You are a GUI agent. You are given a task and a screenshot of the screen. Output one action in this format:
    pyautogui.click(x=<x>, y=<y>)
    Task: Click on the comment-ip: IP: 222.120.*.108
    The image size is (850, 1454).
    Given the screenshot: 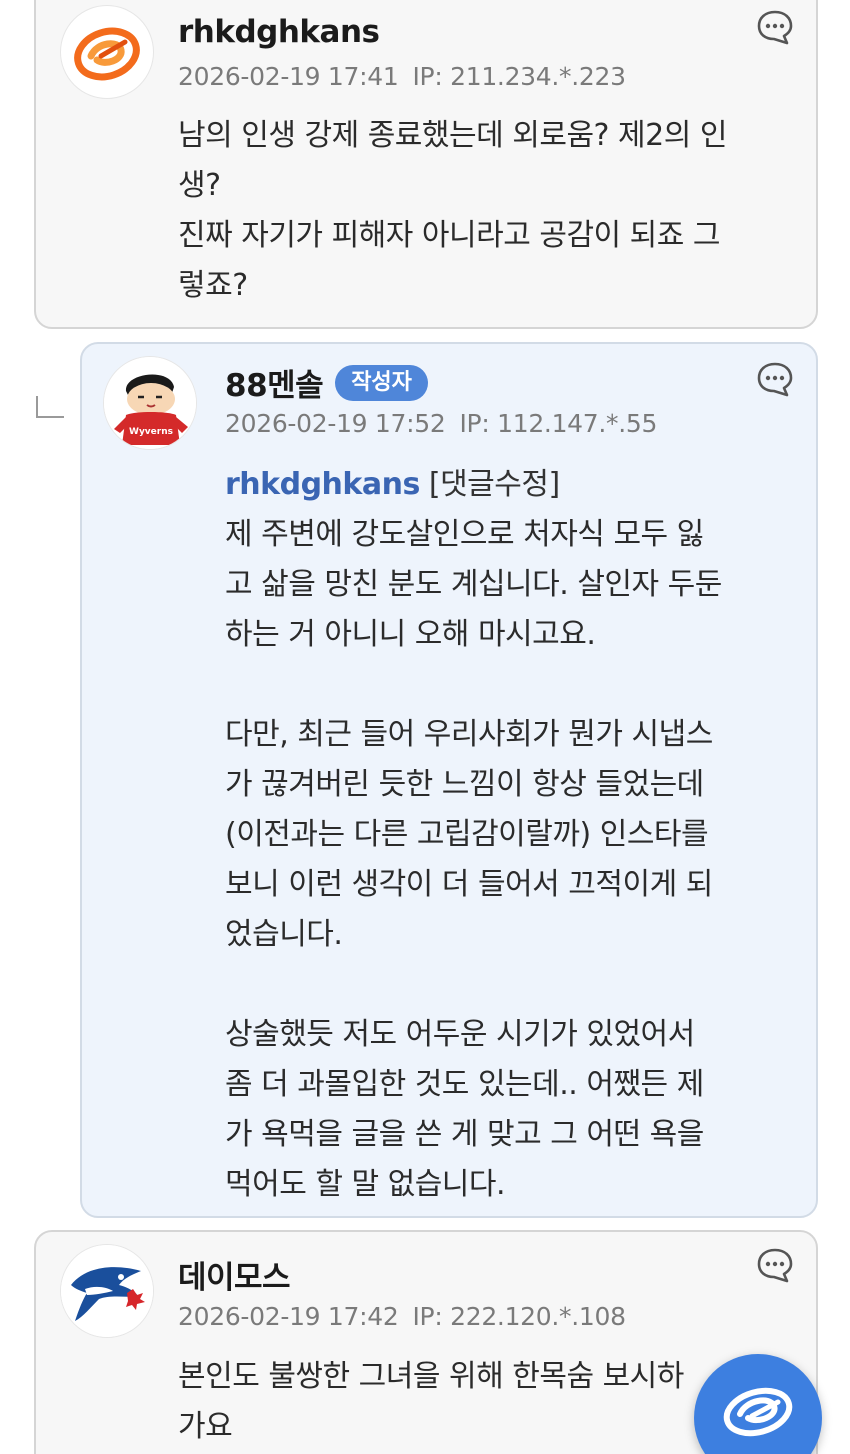 What is the action you would take?
    pyautogui.click(x=519, y=1316)
    